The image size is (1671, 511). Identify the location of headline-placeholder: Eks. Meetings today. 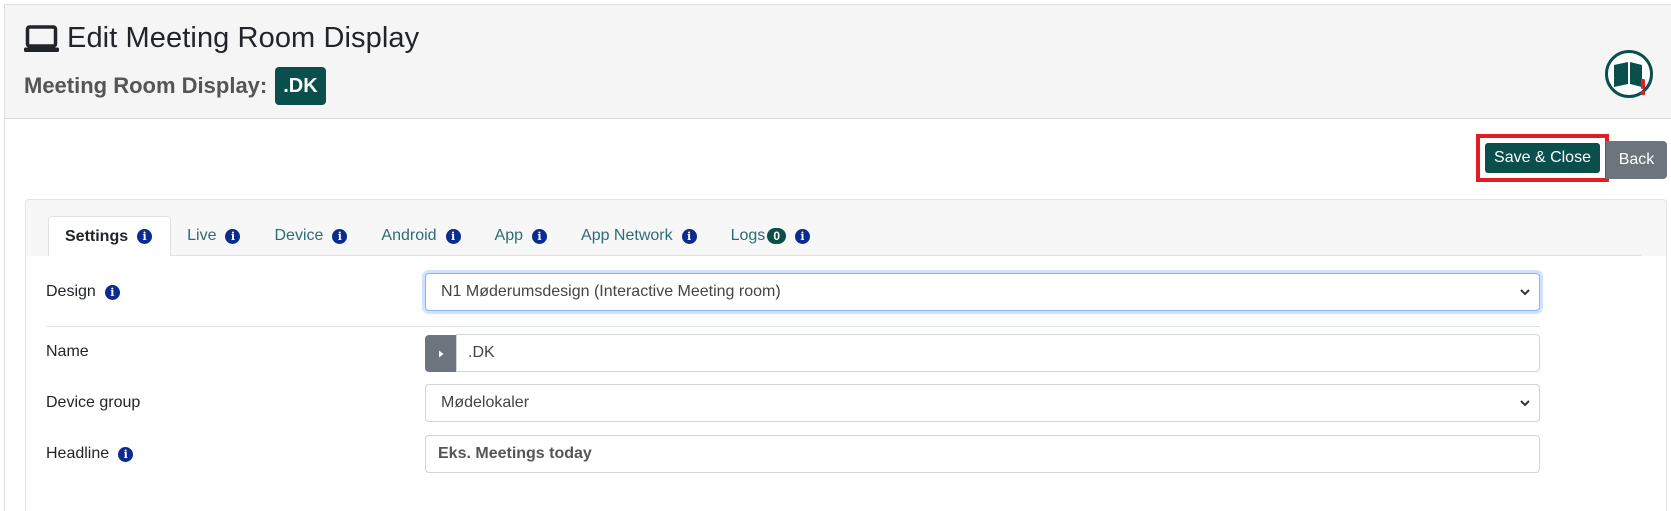
(515, 453).